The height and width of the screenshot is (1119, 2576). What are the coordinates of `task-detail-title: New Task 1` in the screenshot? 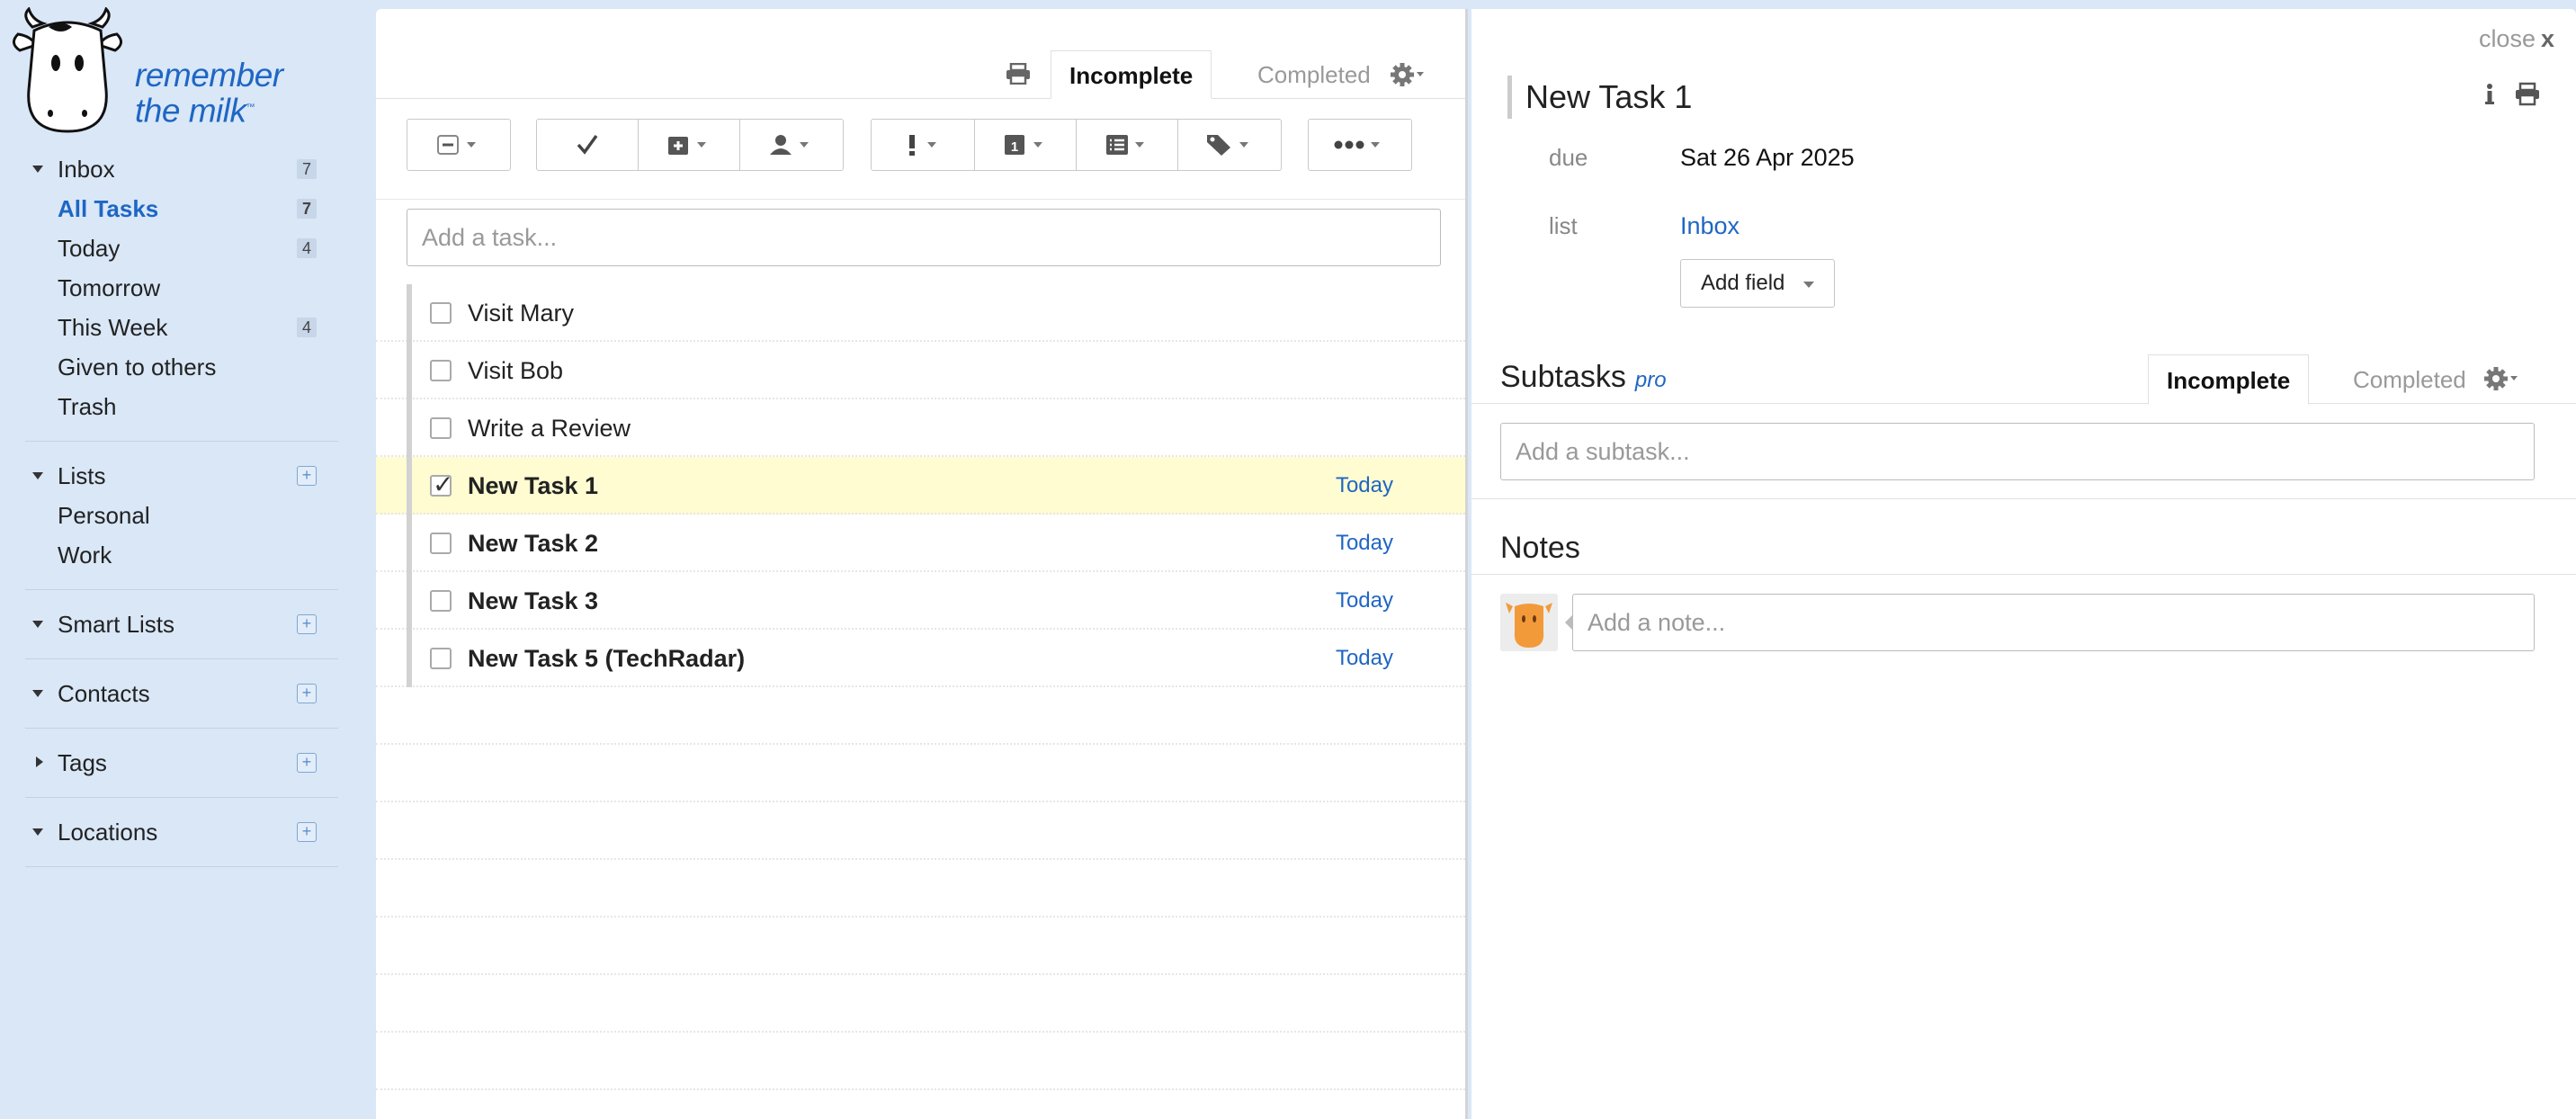 It's located at (1608, 97).